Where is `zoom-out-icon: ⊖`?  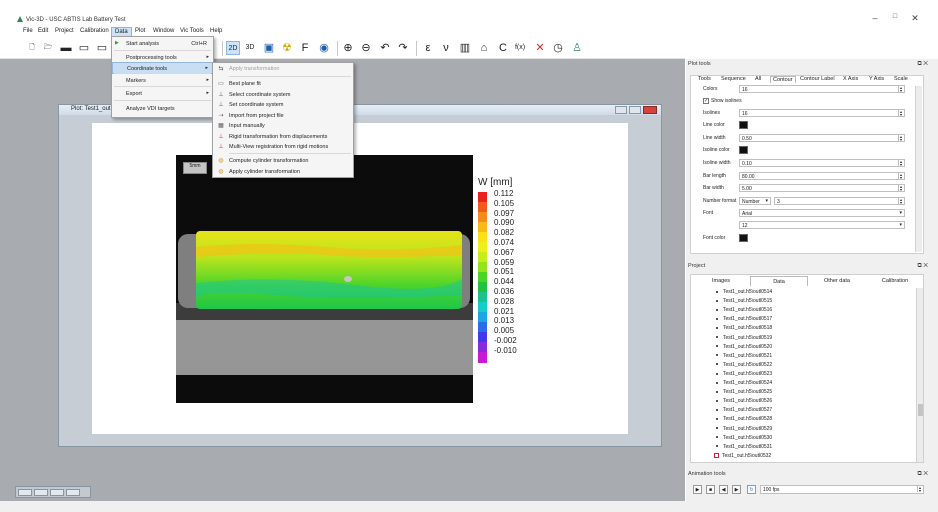 zoom-out-icon: ⊖ is located at coordinates (366, 48).